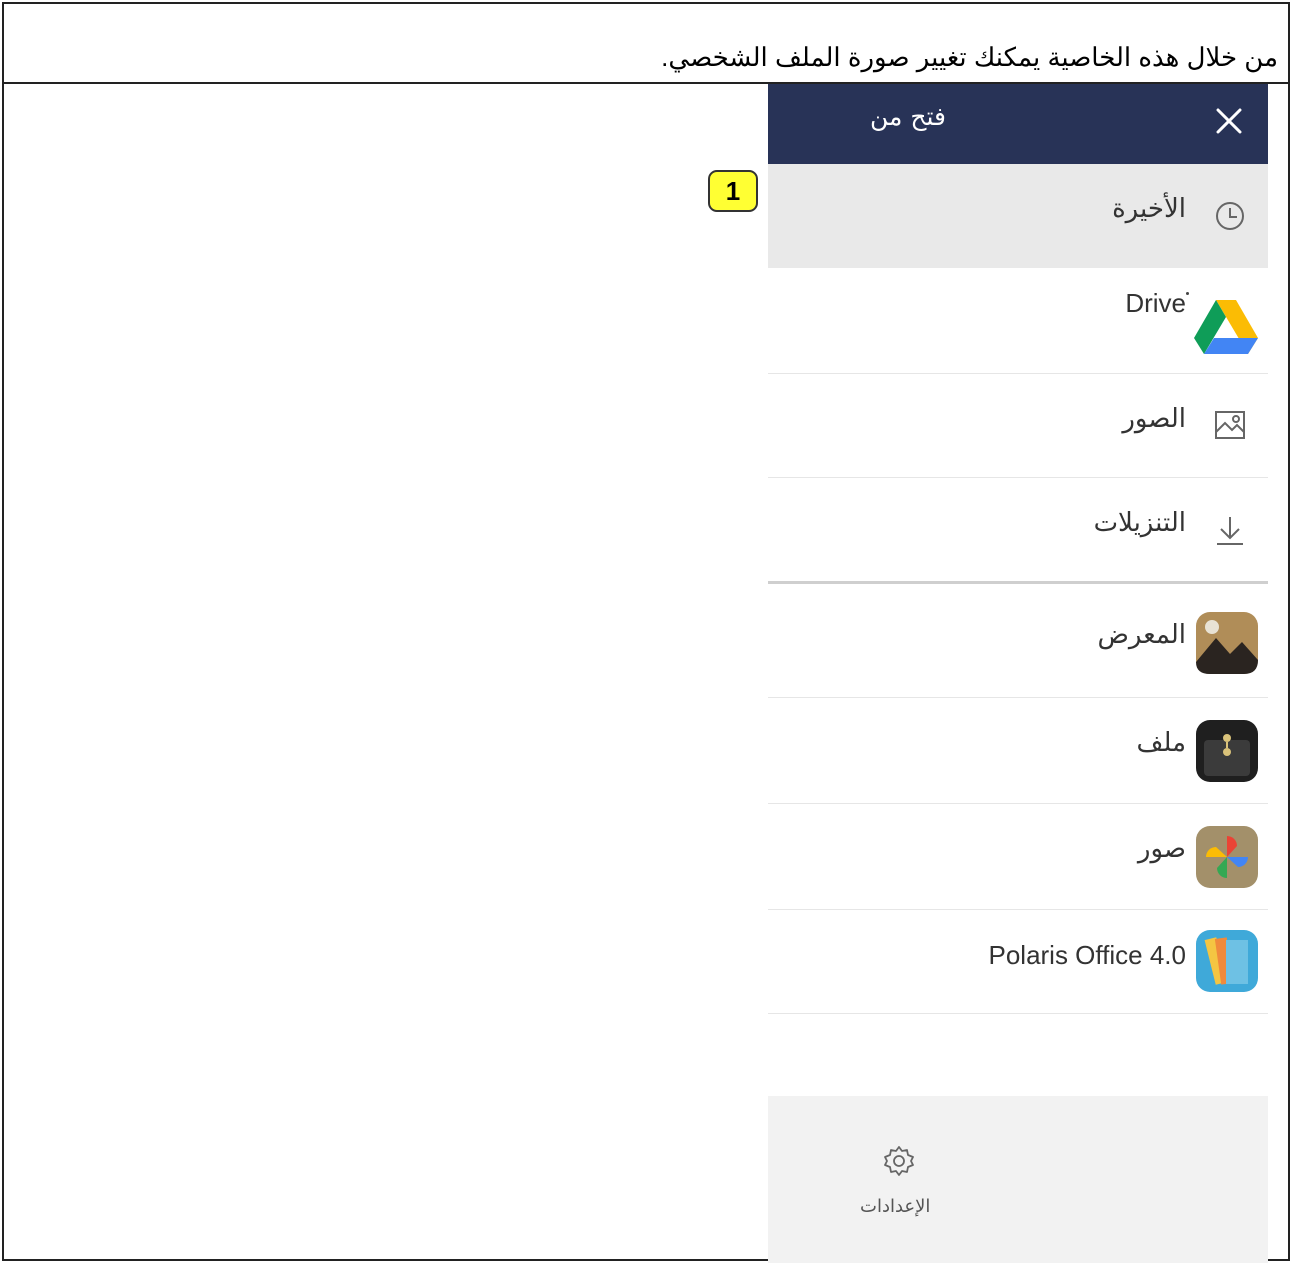  I want to click on file-label: ملف, so click(1161, 743).